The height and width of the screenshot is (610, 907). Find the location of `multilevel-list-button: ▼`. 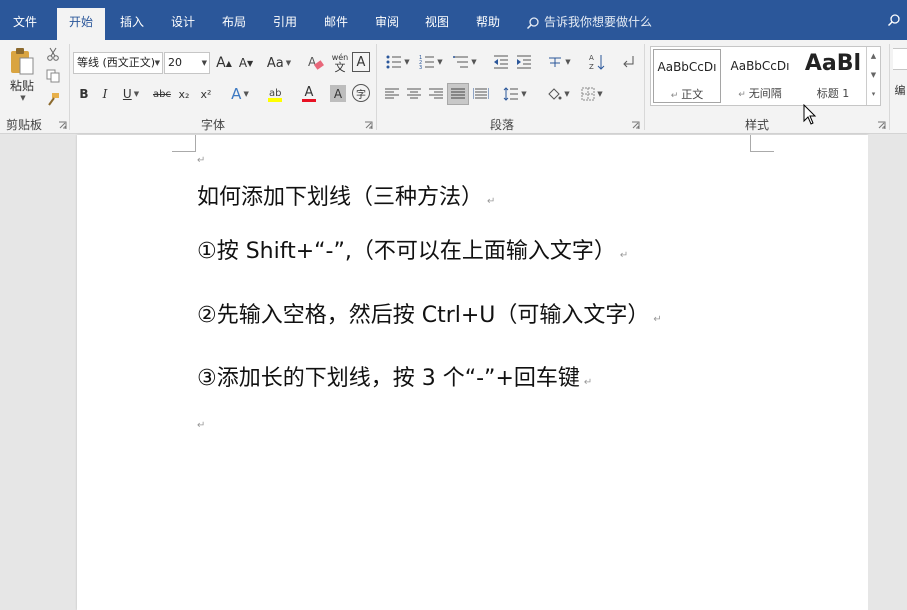

multilevel-list-button: ▼ is located at coordinates (465, 62).